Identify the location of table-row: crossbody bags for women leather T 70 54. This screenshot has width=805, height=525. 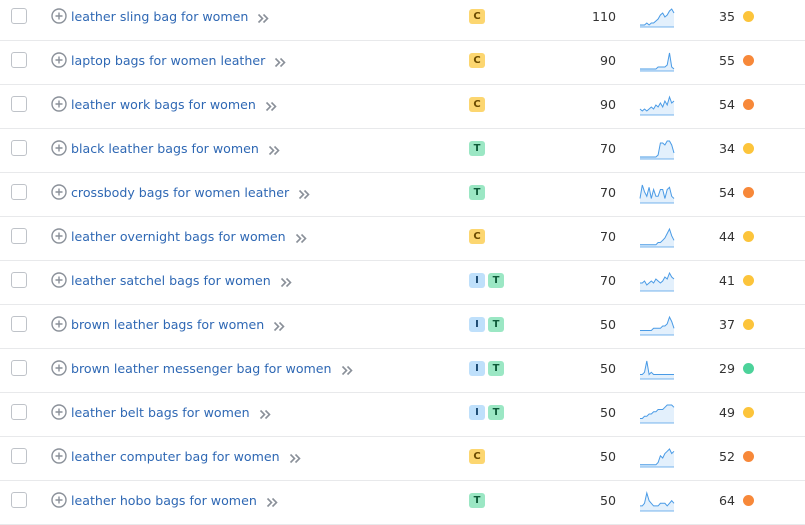
(402, 195).